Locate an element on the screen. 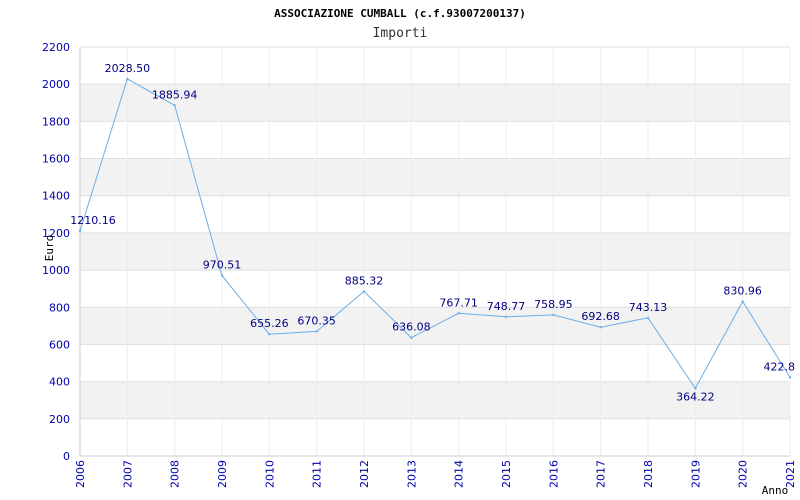 Image resolution: width=800 pixels, height=500 pixels. data-label: 885.32 is located at coordinates (364, 280).